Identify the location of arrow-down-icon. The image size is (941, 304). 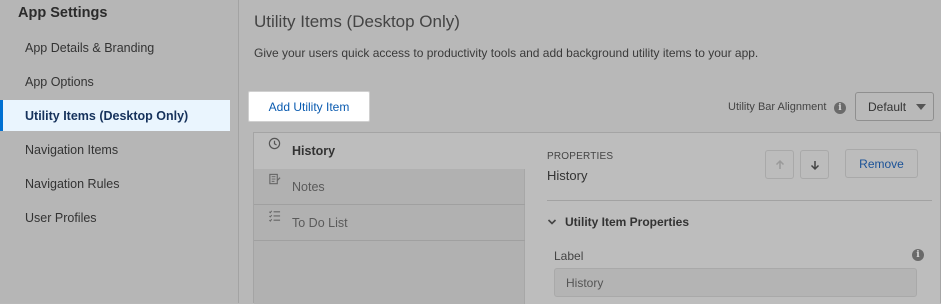
(814, 165).